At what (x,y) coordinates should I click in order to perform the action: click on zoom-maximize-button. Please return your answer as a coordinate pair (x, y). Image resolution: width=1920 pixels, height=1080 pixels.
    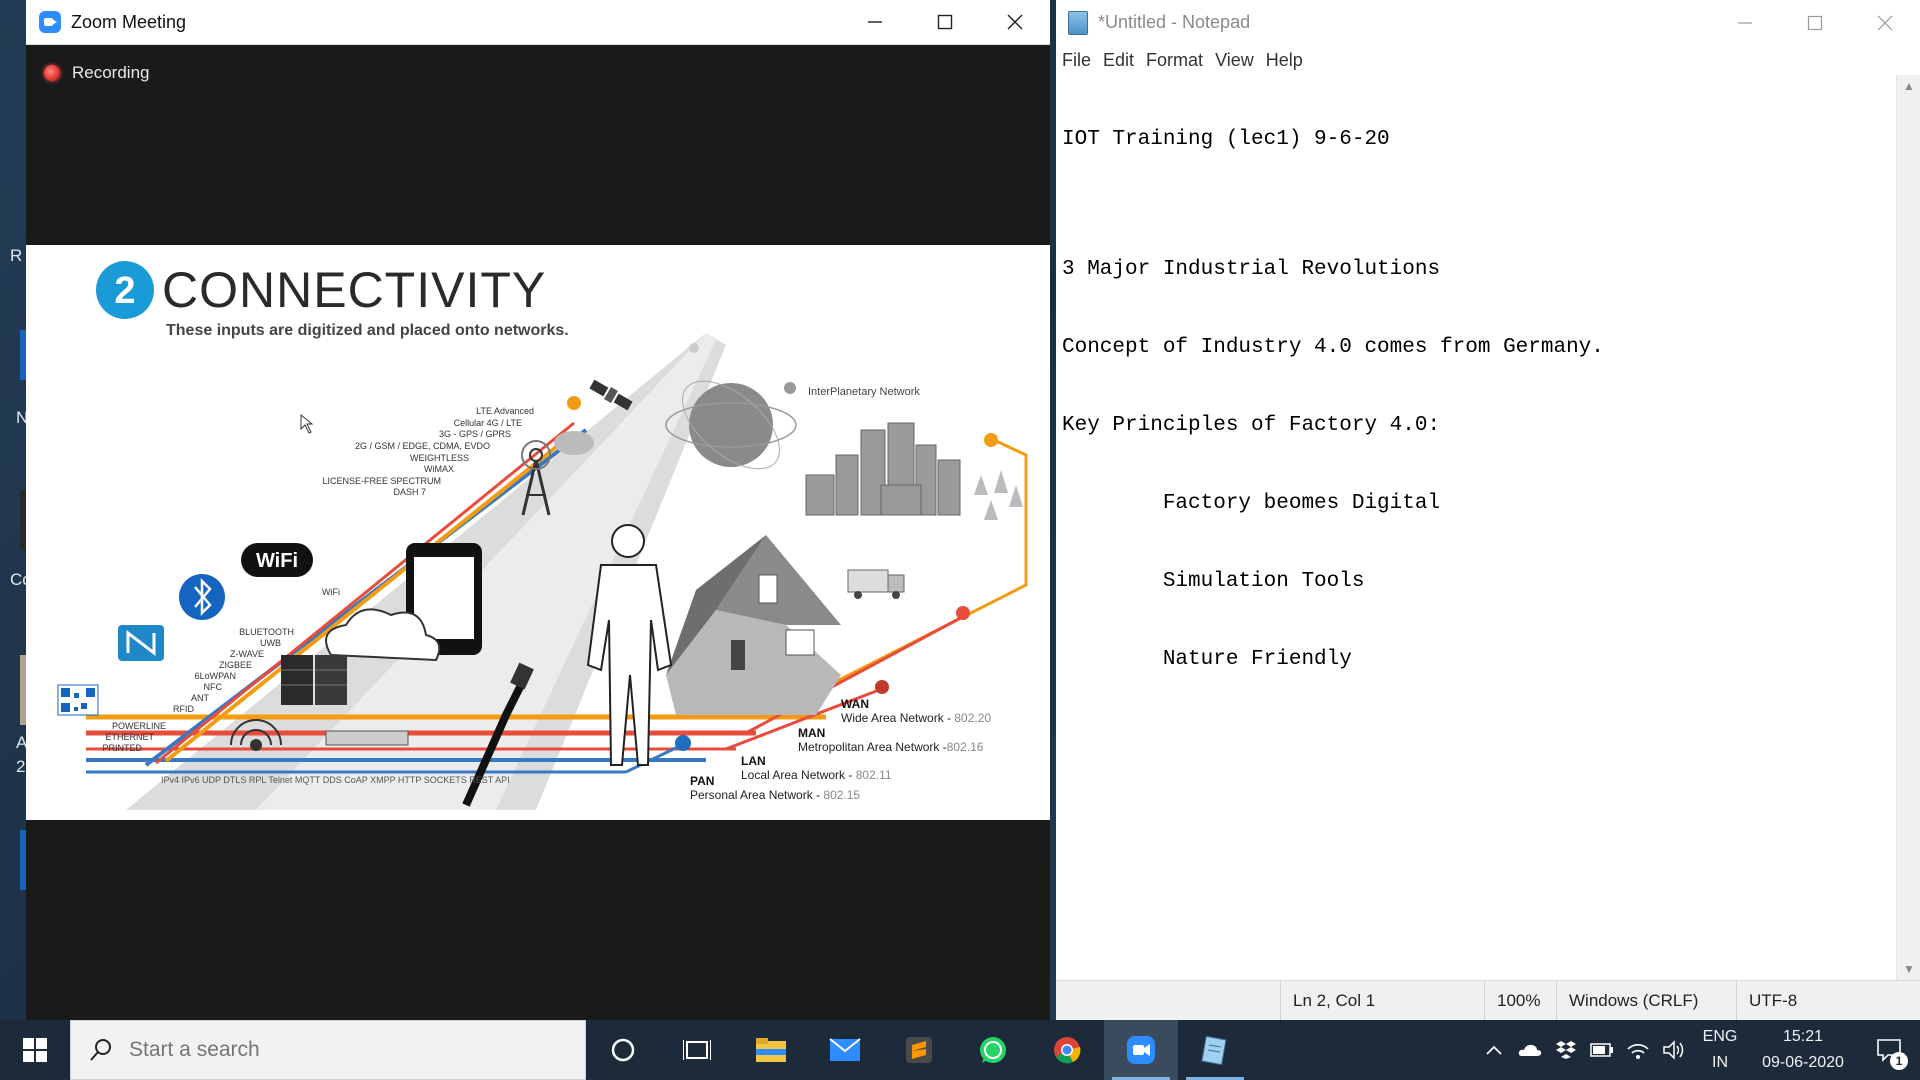
    Looking at the image, I should click on (945, 22).